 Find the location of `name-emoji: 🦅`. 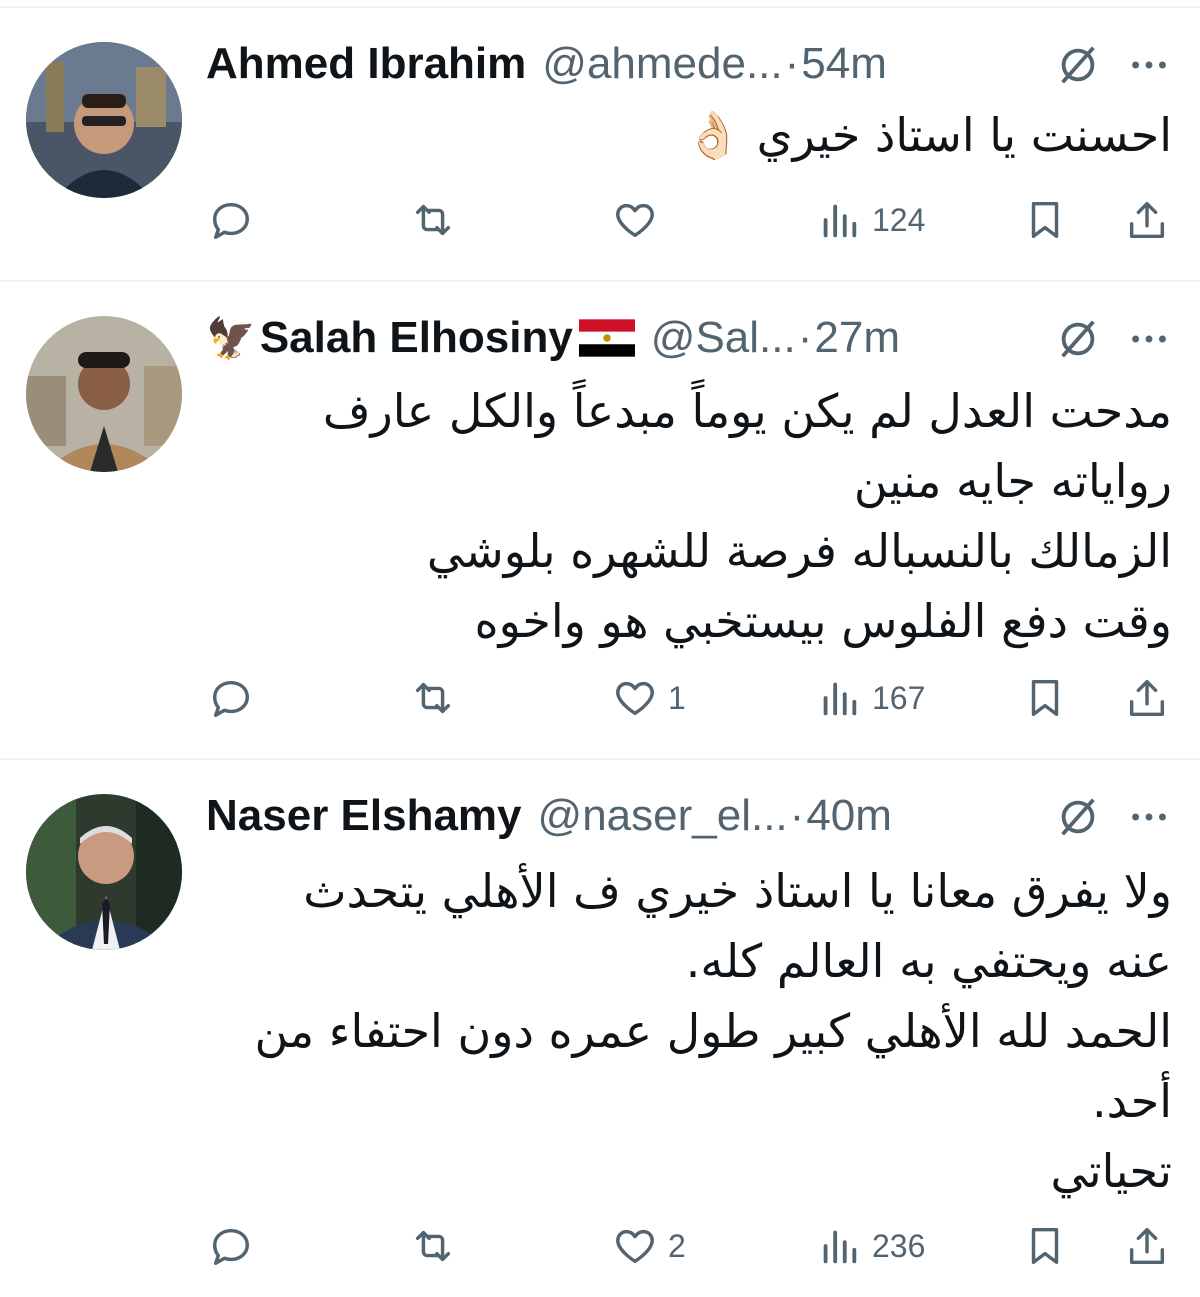

name-emoji: 🦅 is located at coordinates (231, 338).